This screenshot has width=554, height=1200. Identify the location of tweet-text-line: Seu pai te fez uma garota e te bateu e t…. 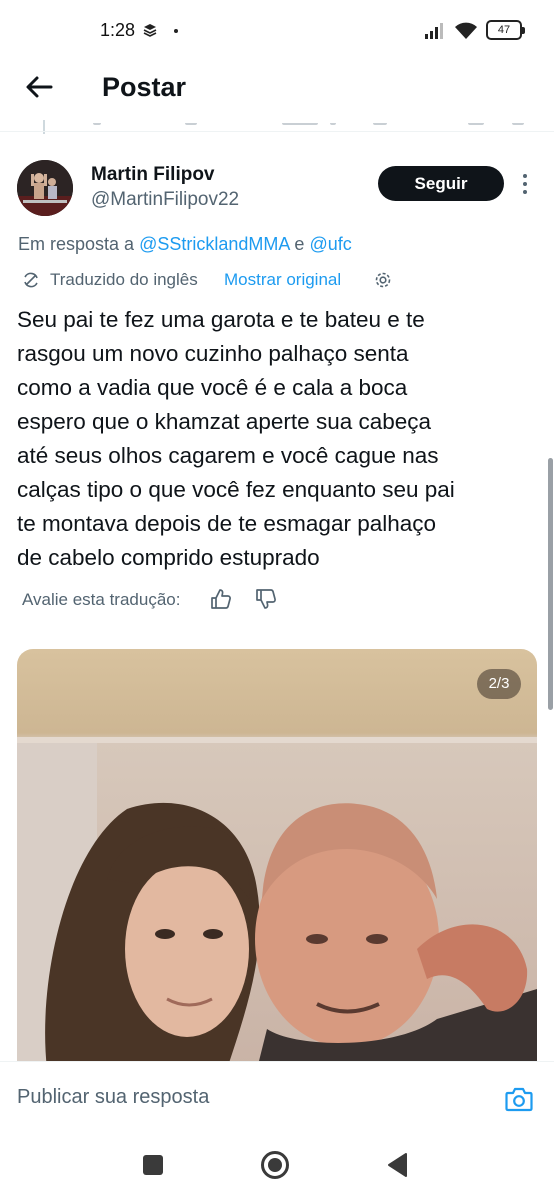
(221, 319).